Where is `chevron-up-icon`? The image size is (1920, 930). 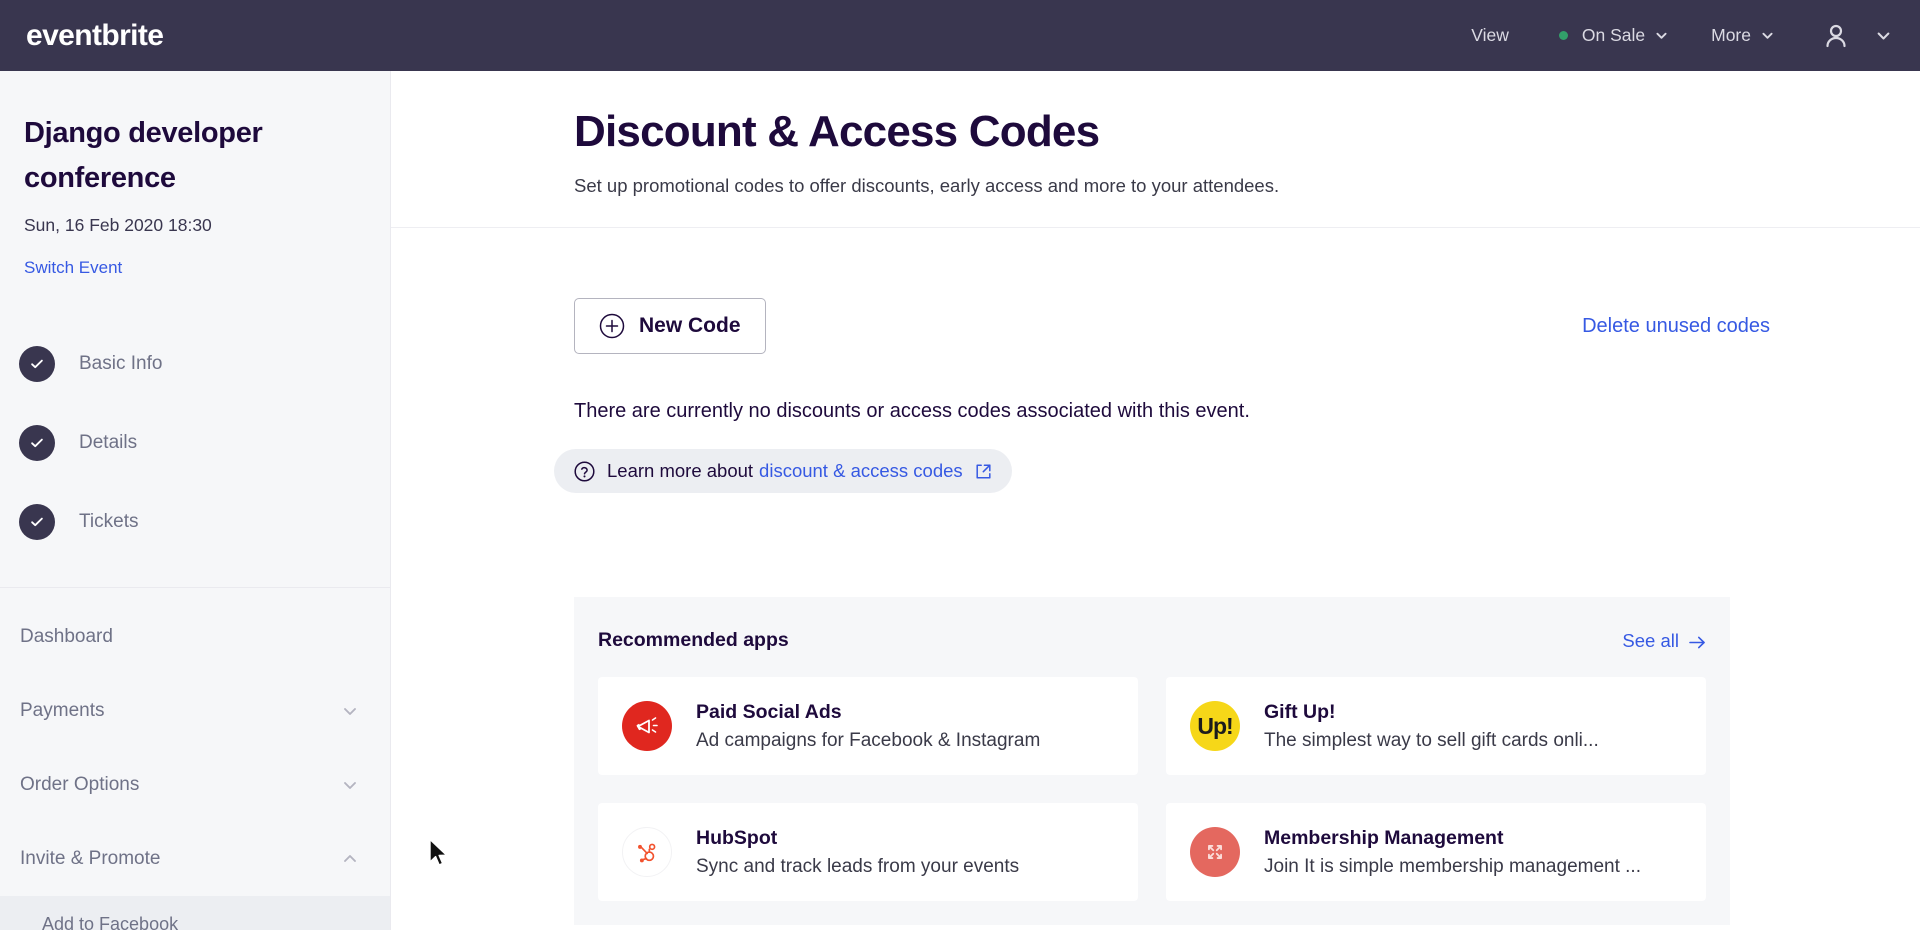 chevron-up-icon is located at coordinates (350, 859).